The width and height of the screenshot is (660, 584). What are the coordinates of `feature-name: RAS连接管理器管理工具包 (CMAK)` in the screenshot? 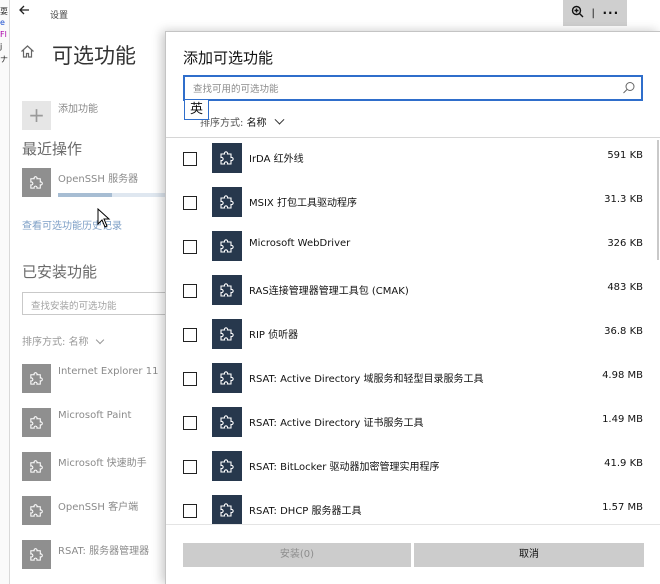 It's located at (329, 291).